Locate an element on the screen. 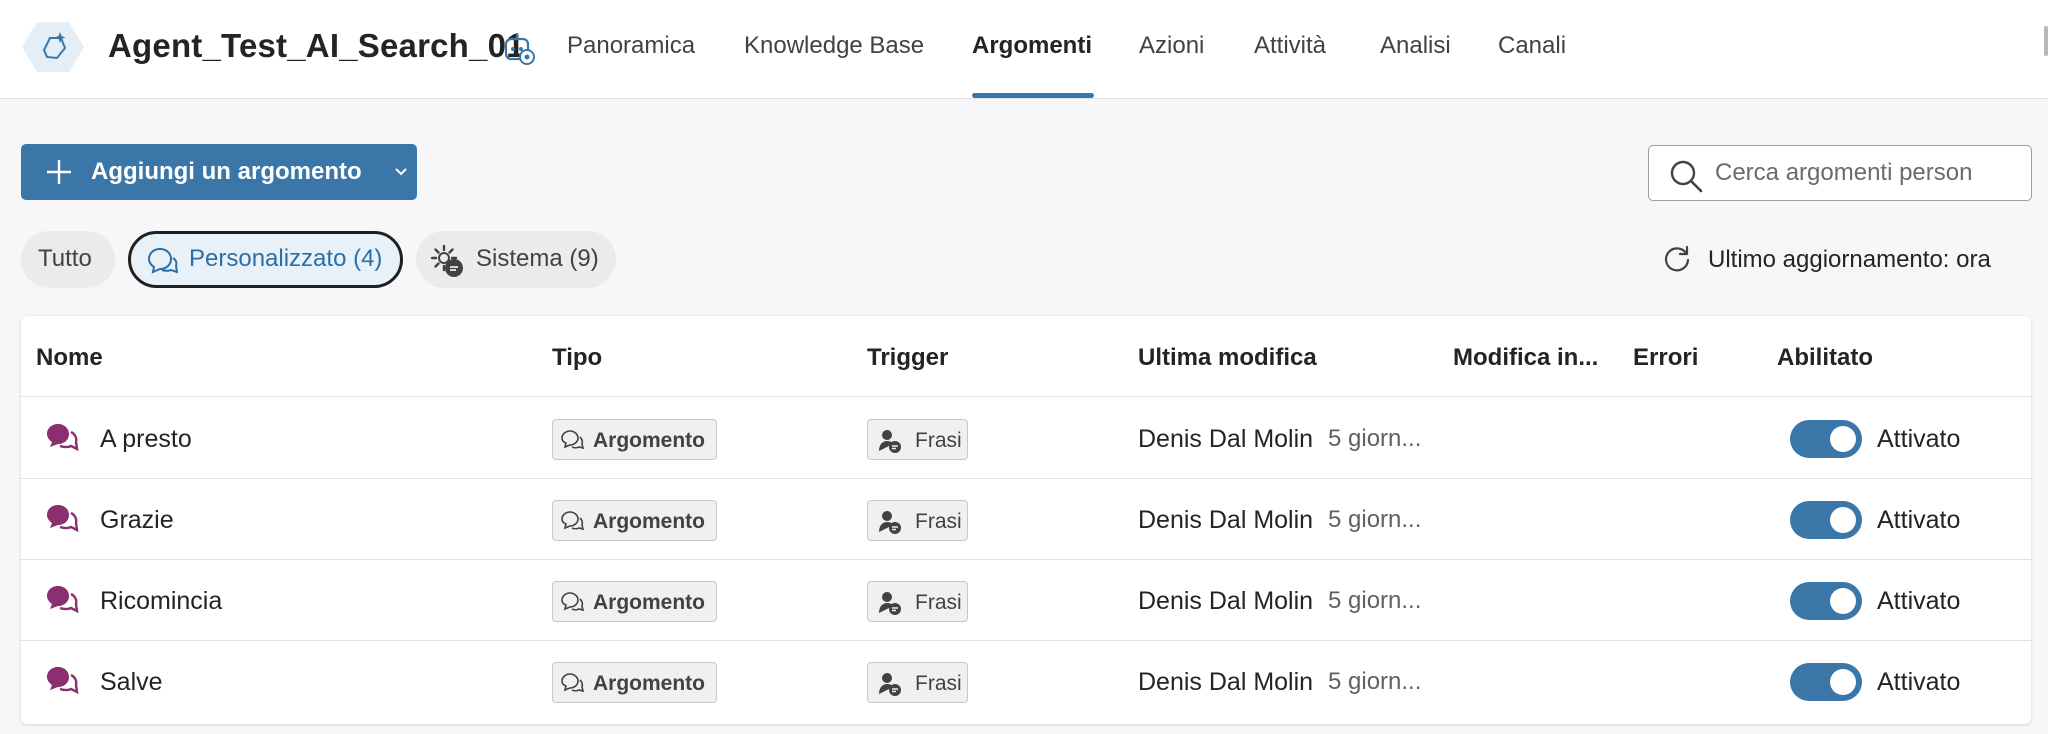 The image size is (2048, 734). add-topic-label: Aggiungi un argomento is located at coordinates (226, 171).